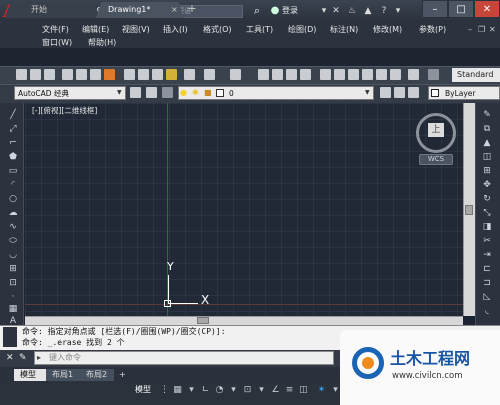 This screenshot has height=405, width=500. I want to click on login-button: 登录, so click(296, 11).